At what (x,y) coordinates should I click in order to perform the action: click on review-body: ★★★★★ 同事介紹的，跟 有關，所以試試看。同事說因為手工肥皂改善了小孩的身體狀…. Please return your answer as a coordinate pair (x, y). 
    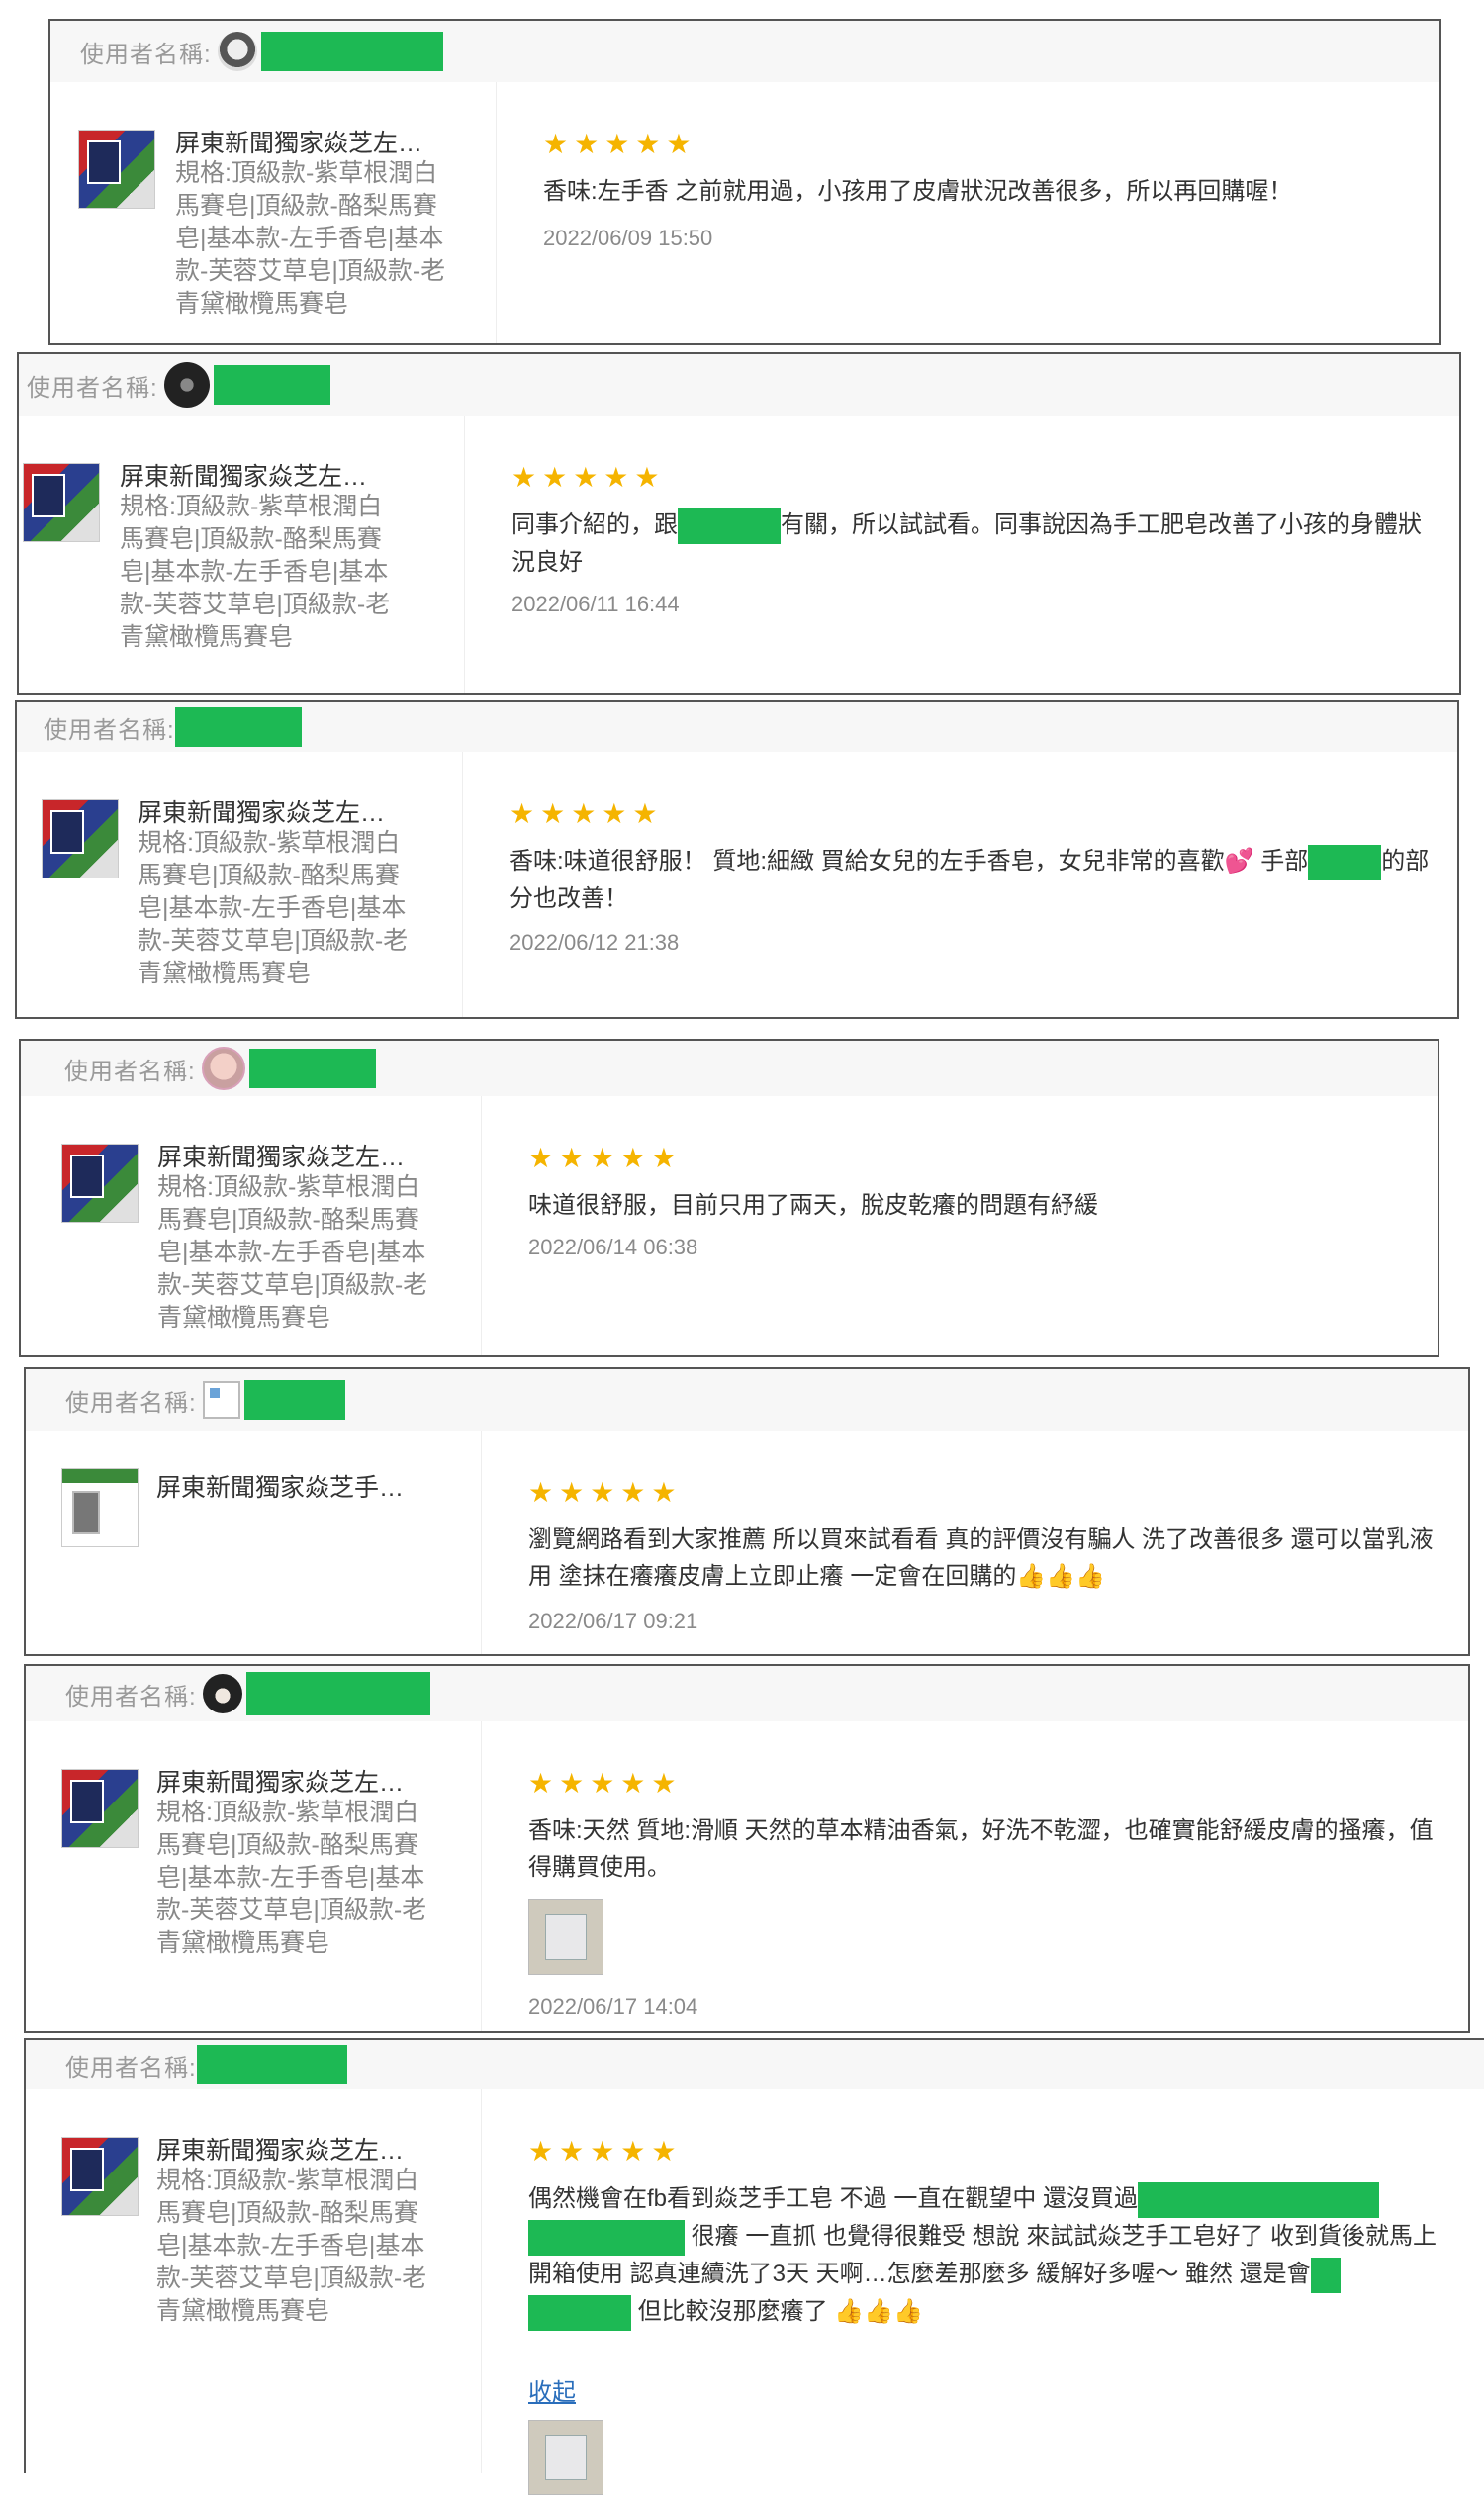
    Looking at the image, I should click on (961, 554).